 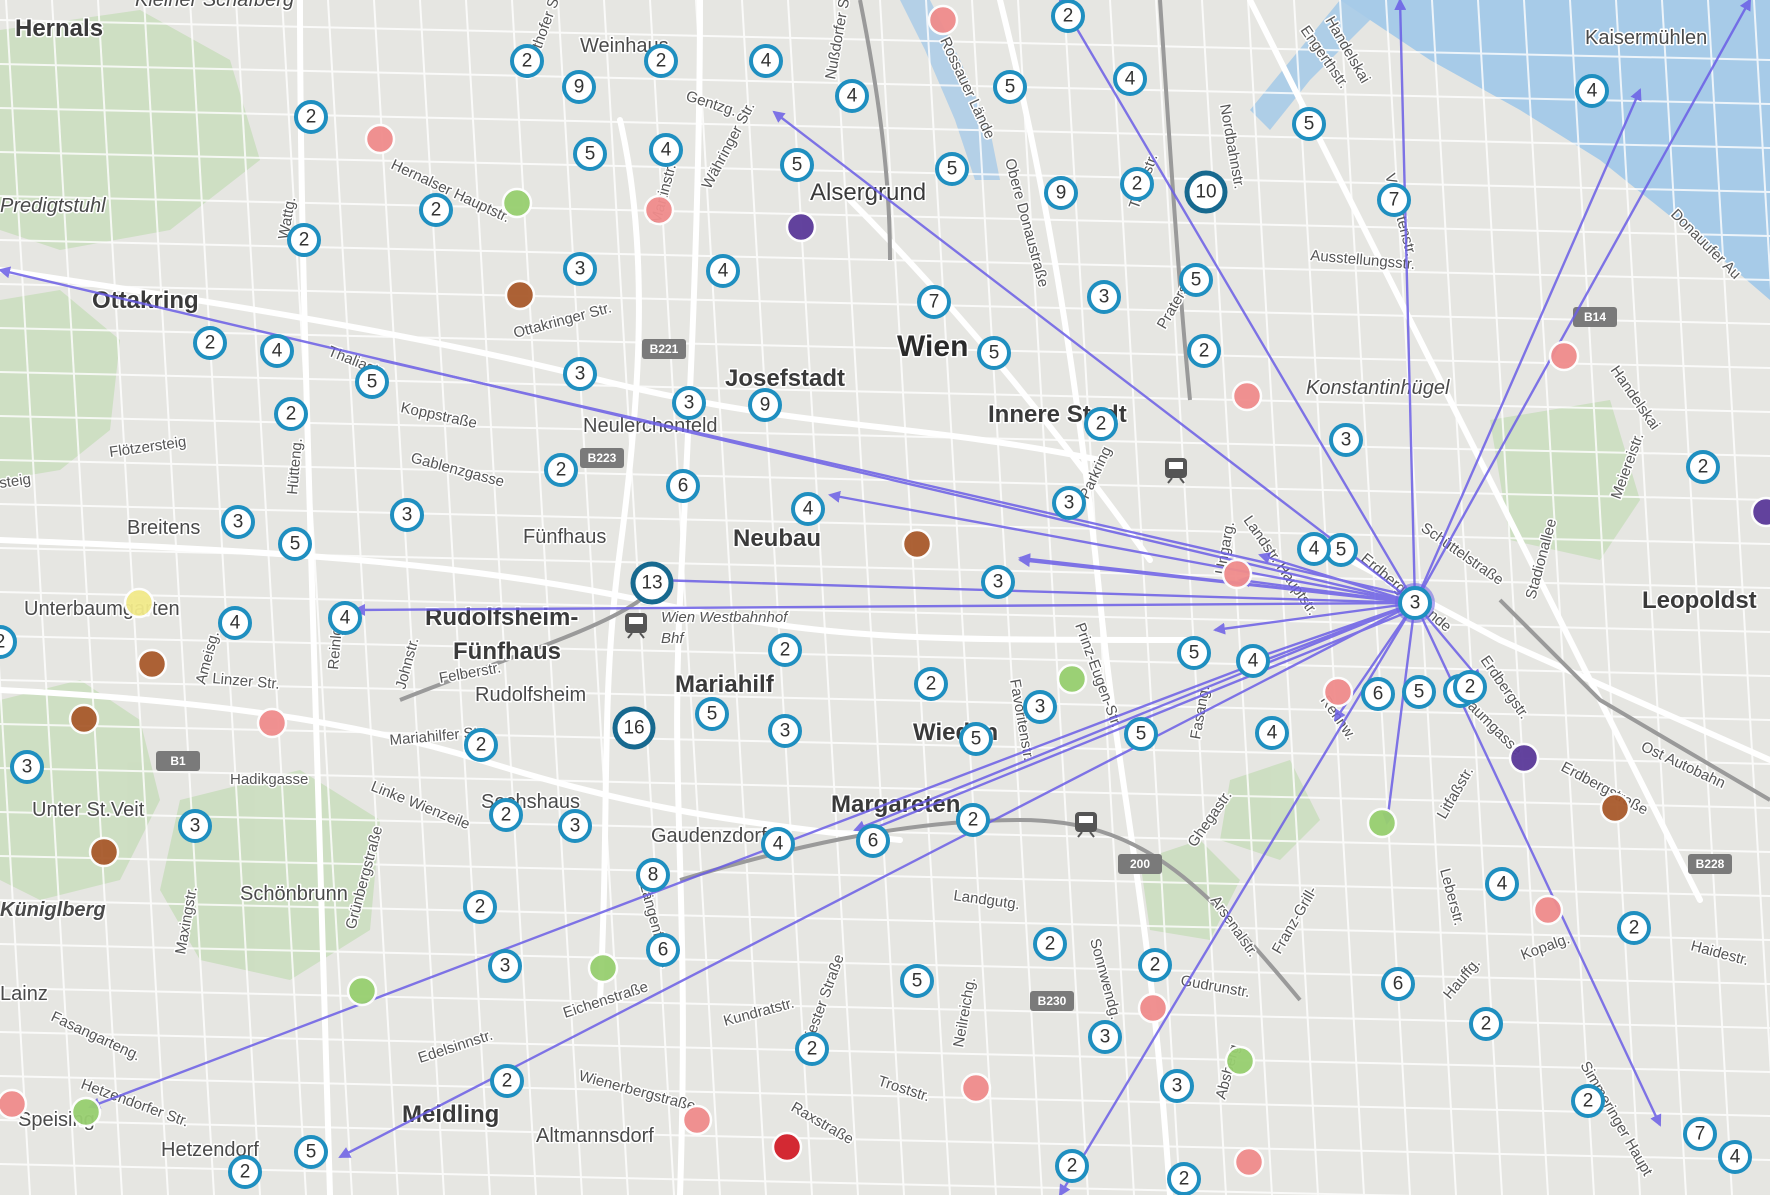 What do you see at coordinates (634, 728) in the screenshot?
I see `cluster-marker: 16` at bounding box center [634, 728].